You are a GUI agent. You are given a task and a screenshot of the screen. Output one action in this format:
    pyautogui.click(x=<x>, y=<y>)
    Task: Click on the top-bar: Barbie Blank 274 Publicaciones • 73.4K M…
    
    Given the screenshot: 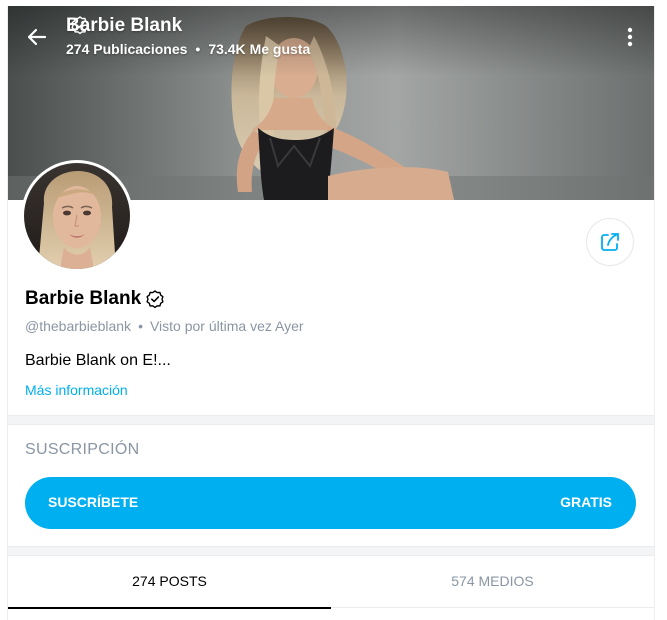 What is the action you would take?
    pyautogui.click(x=331, y=36)
    